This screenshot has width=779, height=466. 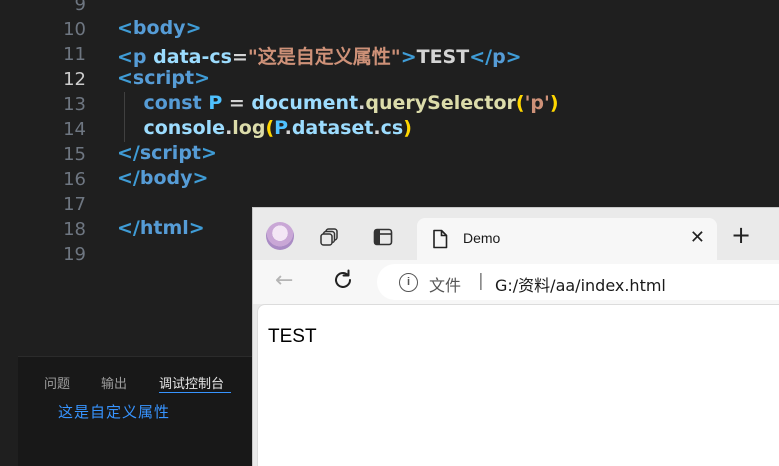 I want to click on close-icon: ✕, so click(x=697, y=238).